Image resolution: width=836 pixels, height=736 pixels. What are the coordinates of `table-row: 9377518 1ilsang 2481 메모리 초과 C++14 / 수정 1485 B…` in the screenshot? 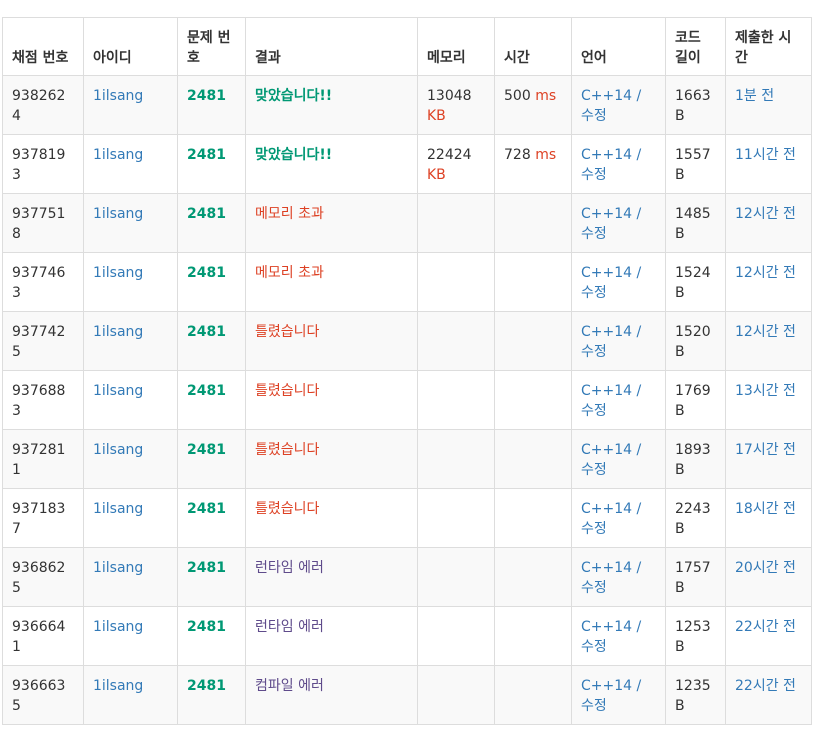 It's located at (407, 223).